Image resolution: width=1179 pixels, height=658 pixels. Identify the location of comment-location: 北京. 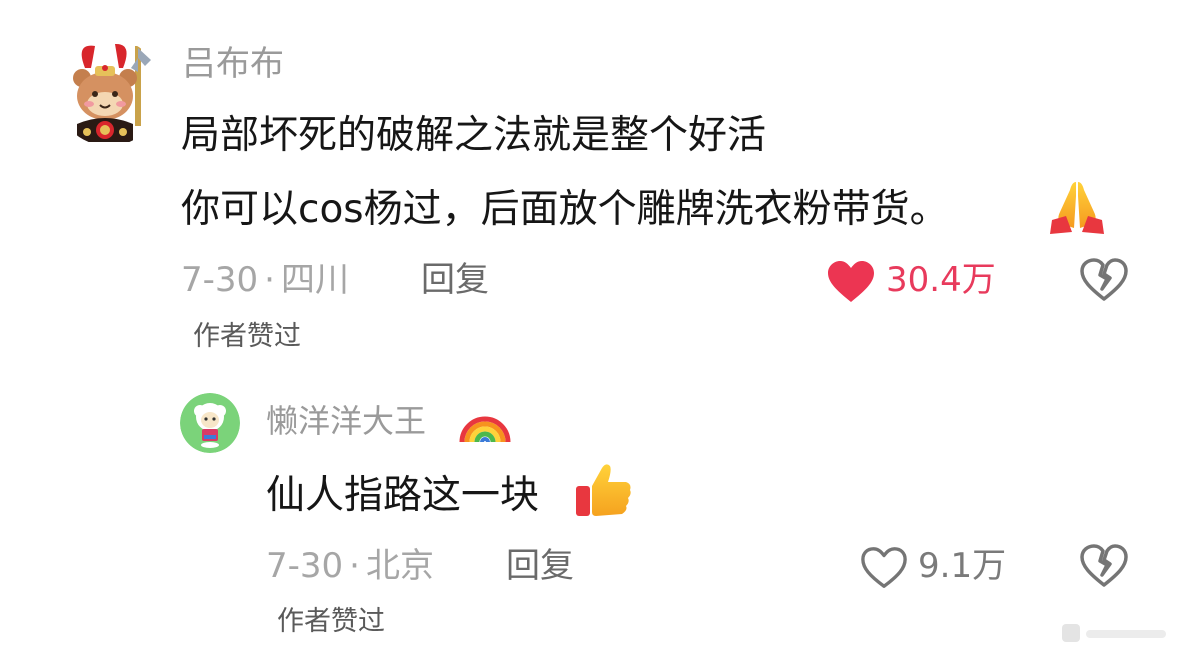
(399, 566).